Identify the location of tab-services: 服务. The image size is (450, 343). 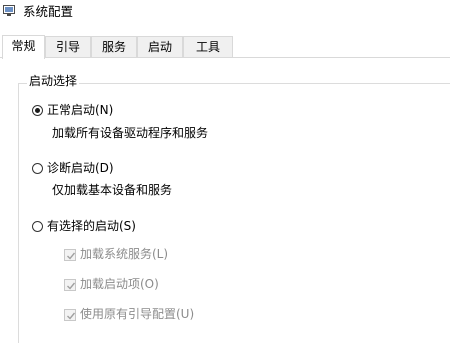
(114, 46).